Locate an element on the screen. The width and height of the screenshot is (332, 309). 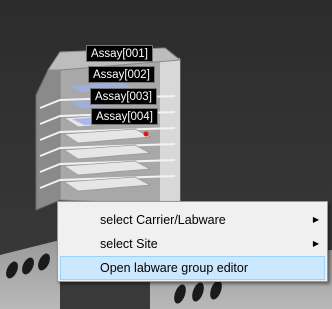
menu-item-select-carrier-labware: select Carrier/Labware ▶ is located at coordinates (192, 220).